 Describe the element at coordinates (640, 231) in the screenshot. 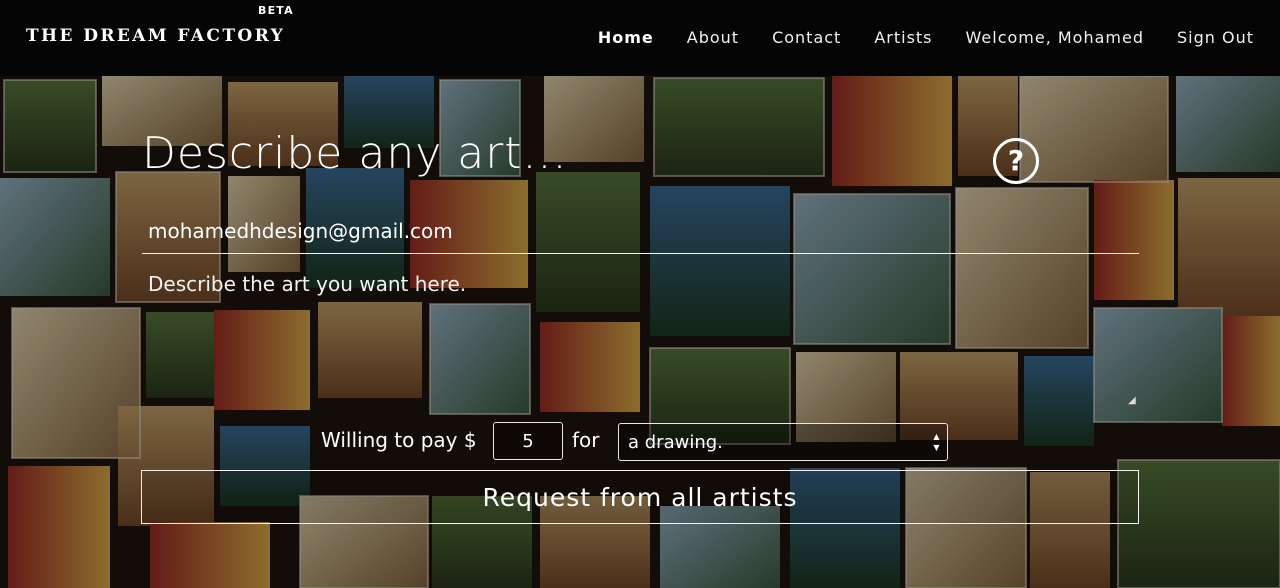

I see `email-field` at that location.